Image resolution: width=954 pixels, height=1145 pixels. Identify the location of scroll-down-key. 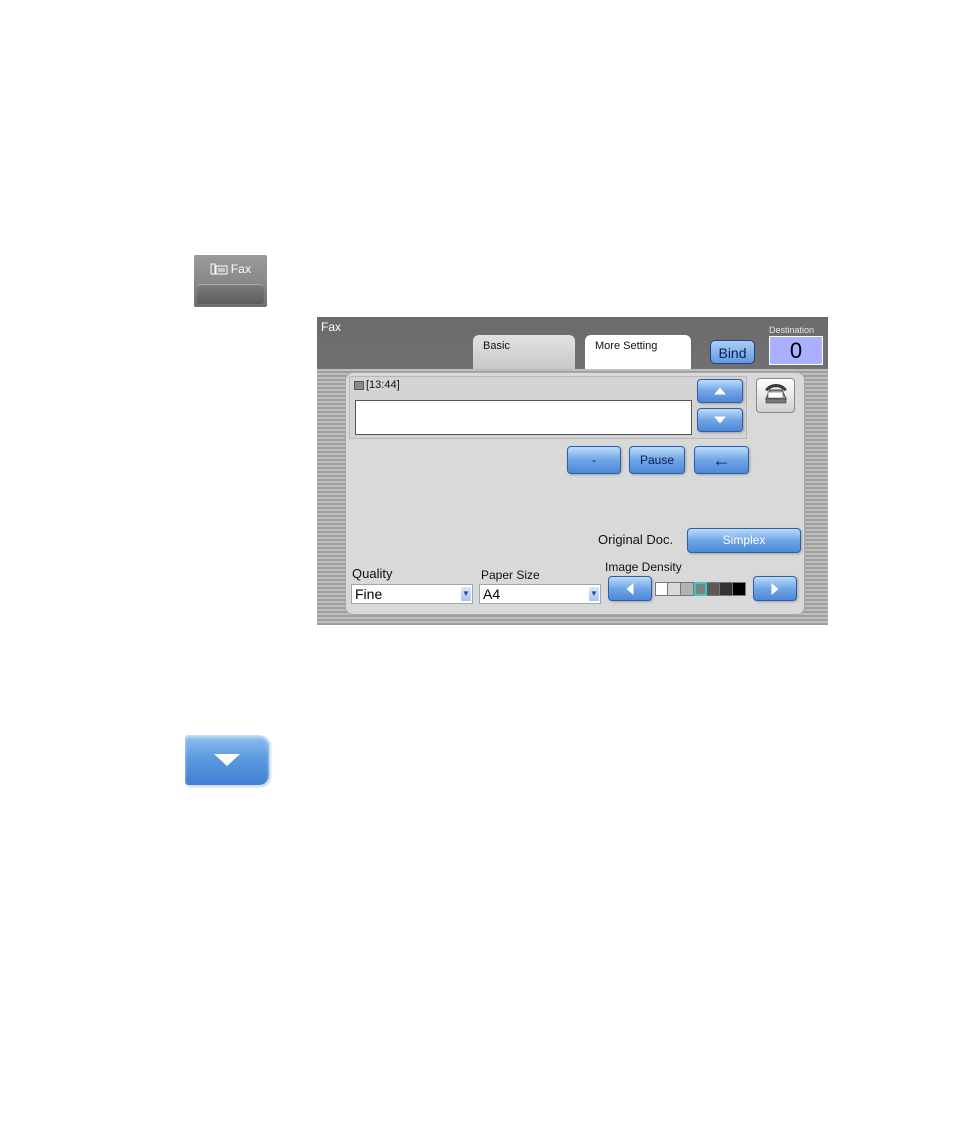
(227, 760).